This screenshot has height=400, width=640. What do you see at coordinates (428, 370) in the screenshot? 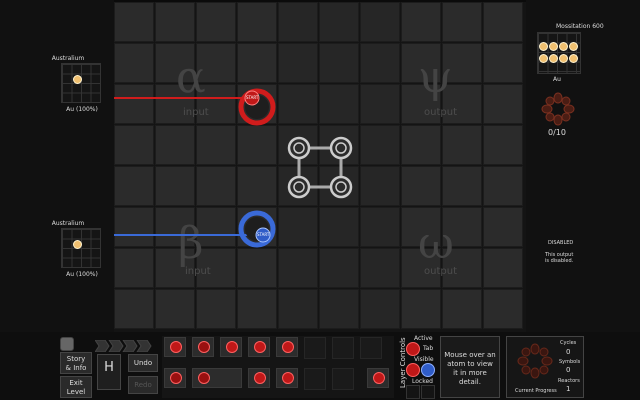
I see `visible-blue-layer-toggle` at bounding box center [428, 370].